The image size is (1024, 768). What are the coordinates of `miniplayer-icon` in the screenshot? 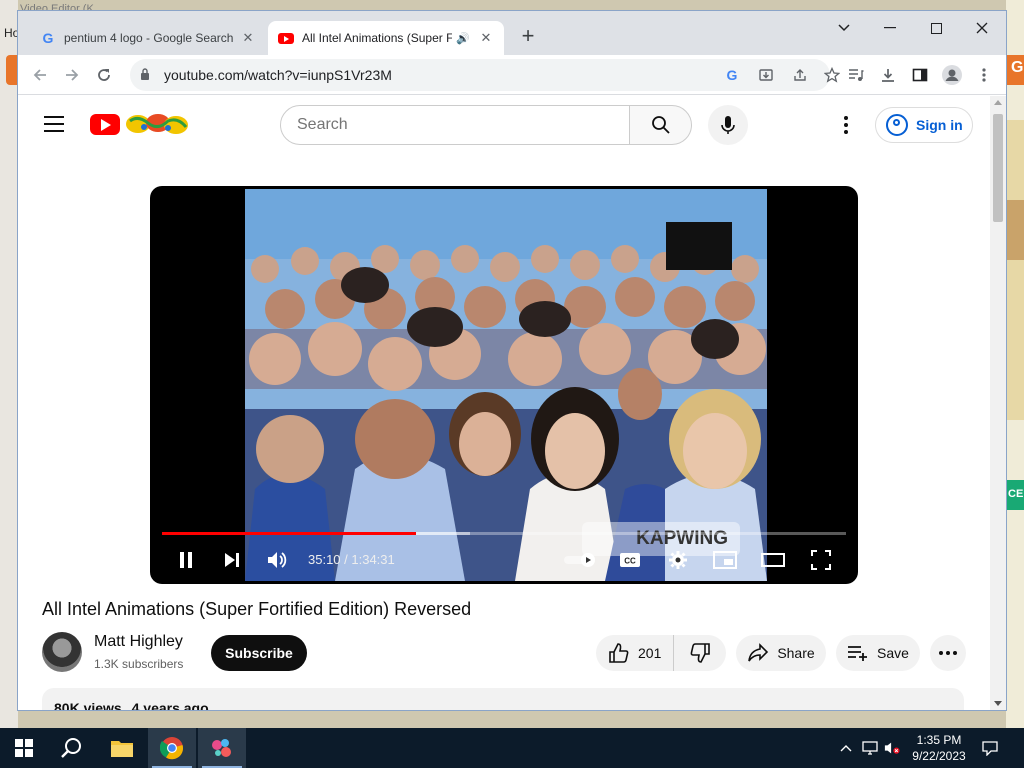 It's located at (725, 560).